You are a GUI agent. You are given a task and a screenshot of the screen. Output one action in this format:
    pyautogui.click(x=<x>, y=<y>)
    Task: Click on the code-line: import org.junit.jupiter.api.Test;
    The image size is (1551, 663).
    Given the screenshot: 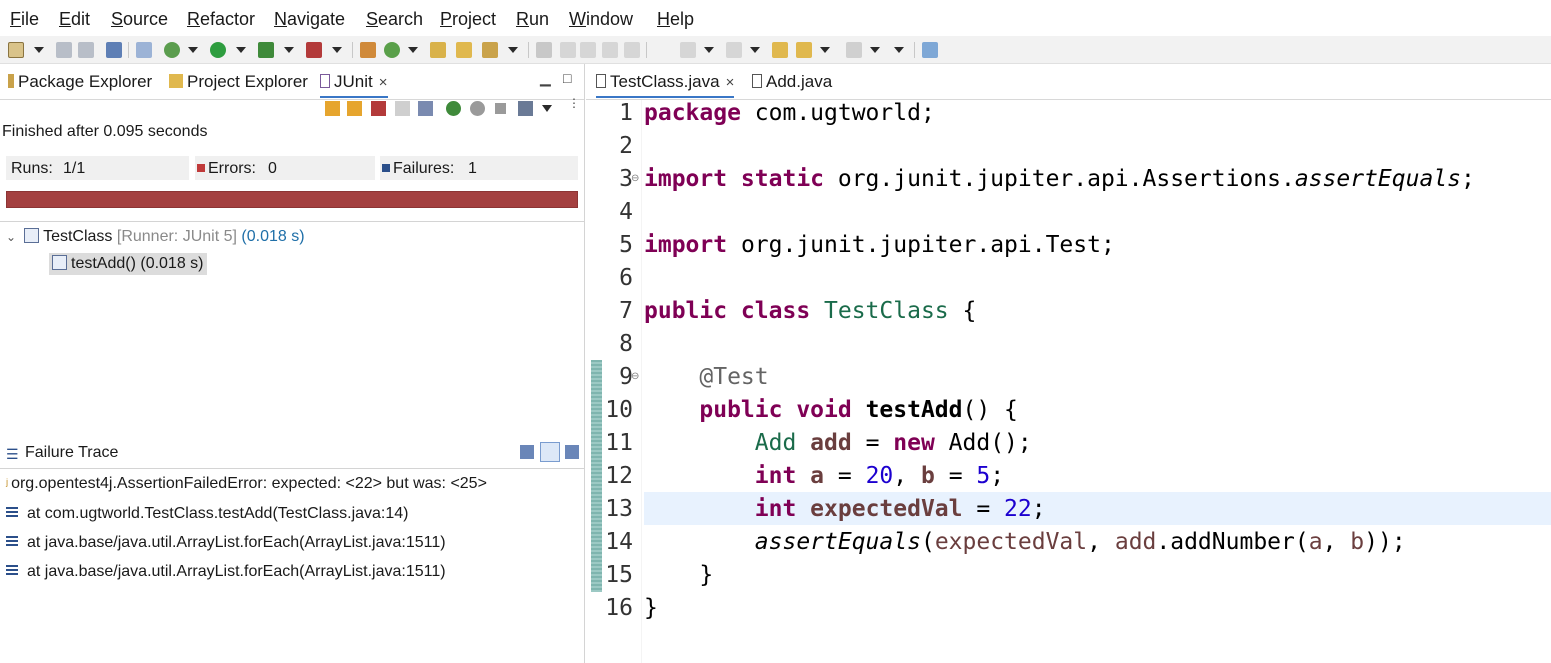 What is the action you would take?
    pyautogui.click(x=879, y=245)
    